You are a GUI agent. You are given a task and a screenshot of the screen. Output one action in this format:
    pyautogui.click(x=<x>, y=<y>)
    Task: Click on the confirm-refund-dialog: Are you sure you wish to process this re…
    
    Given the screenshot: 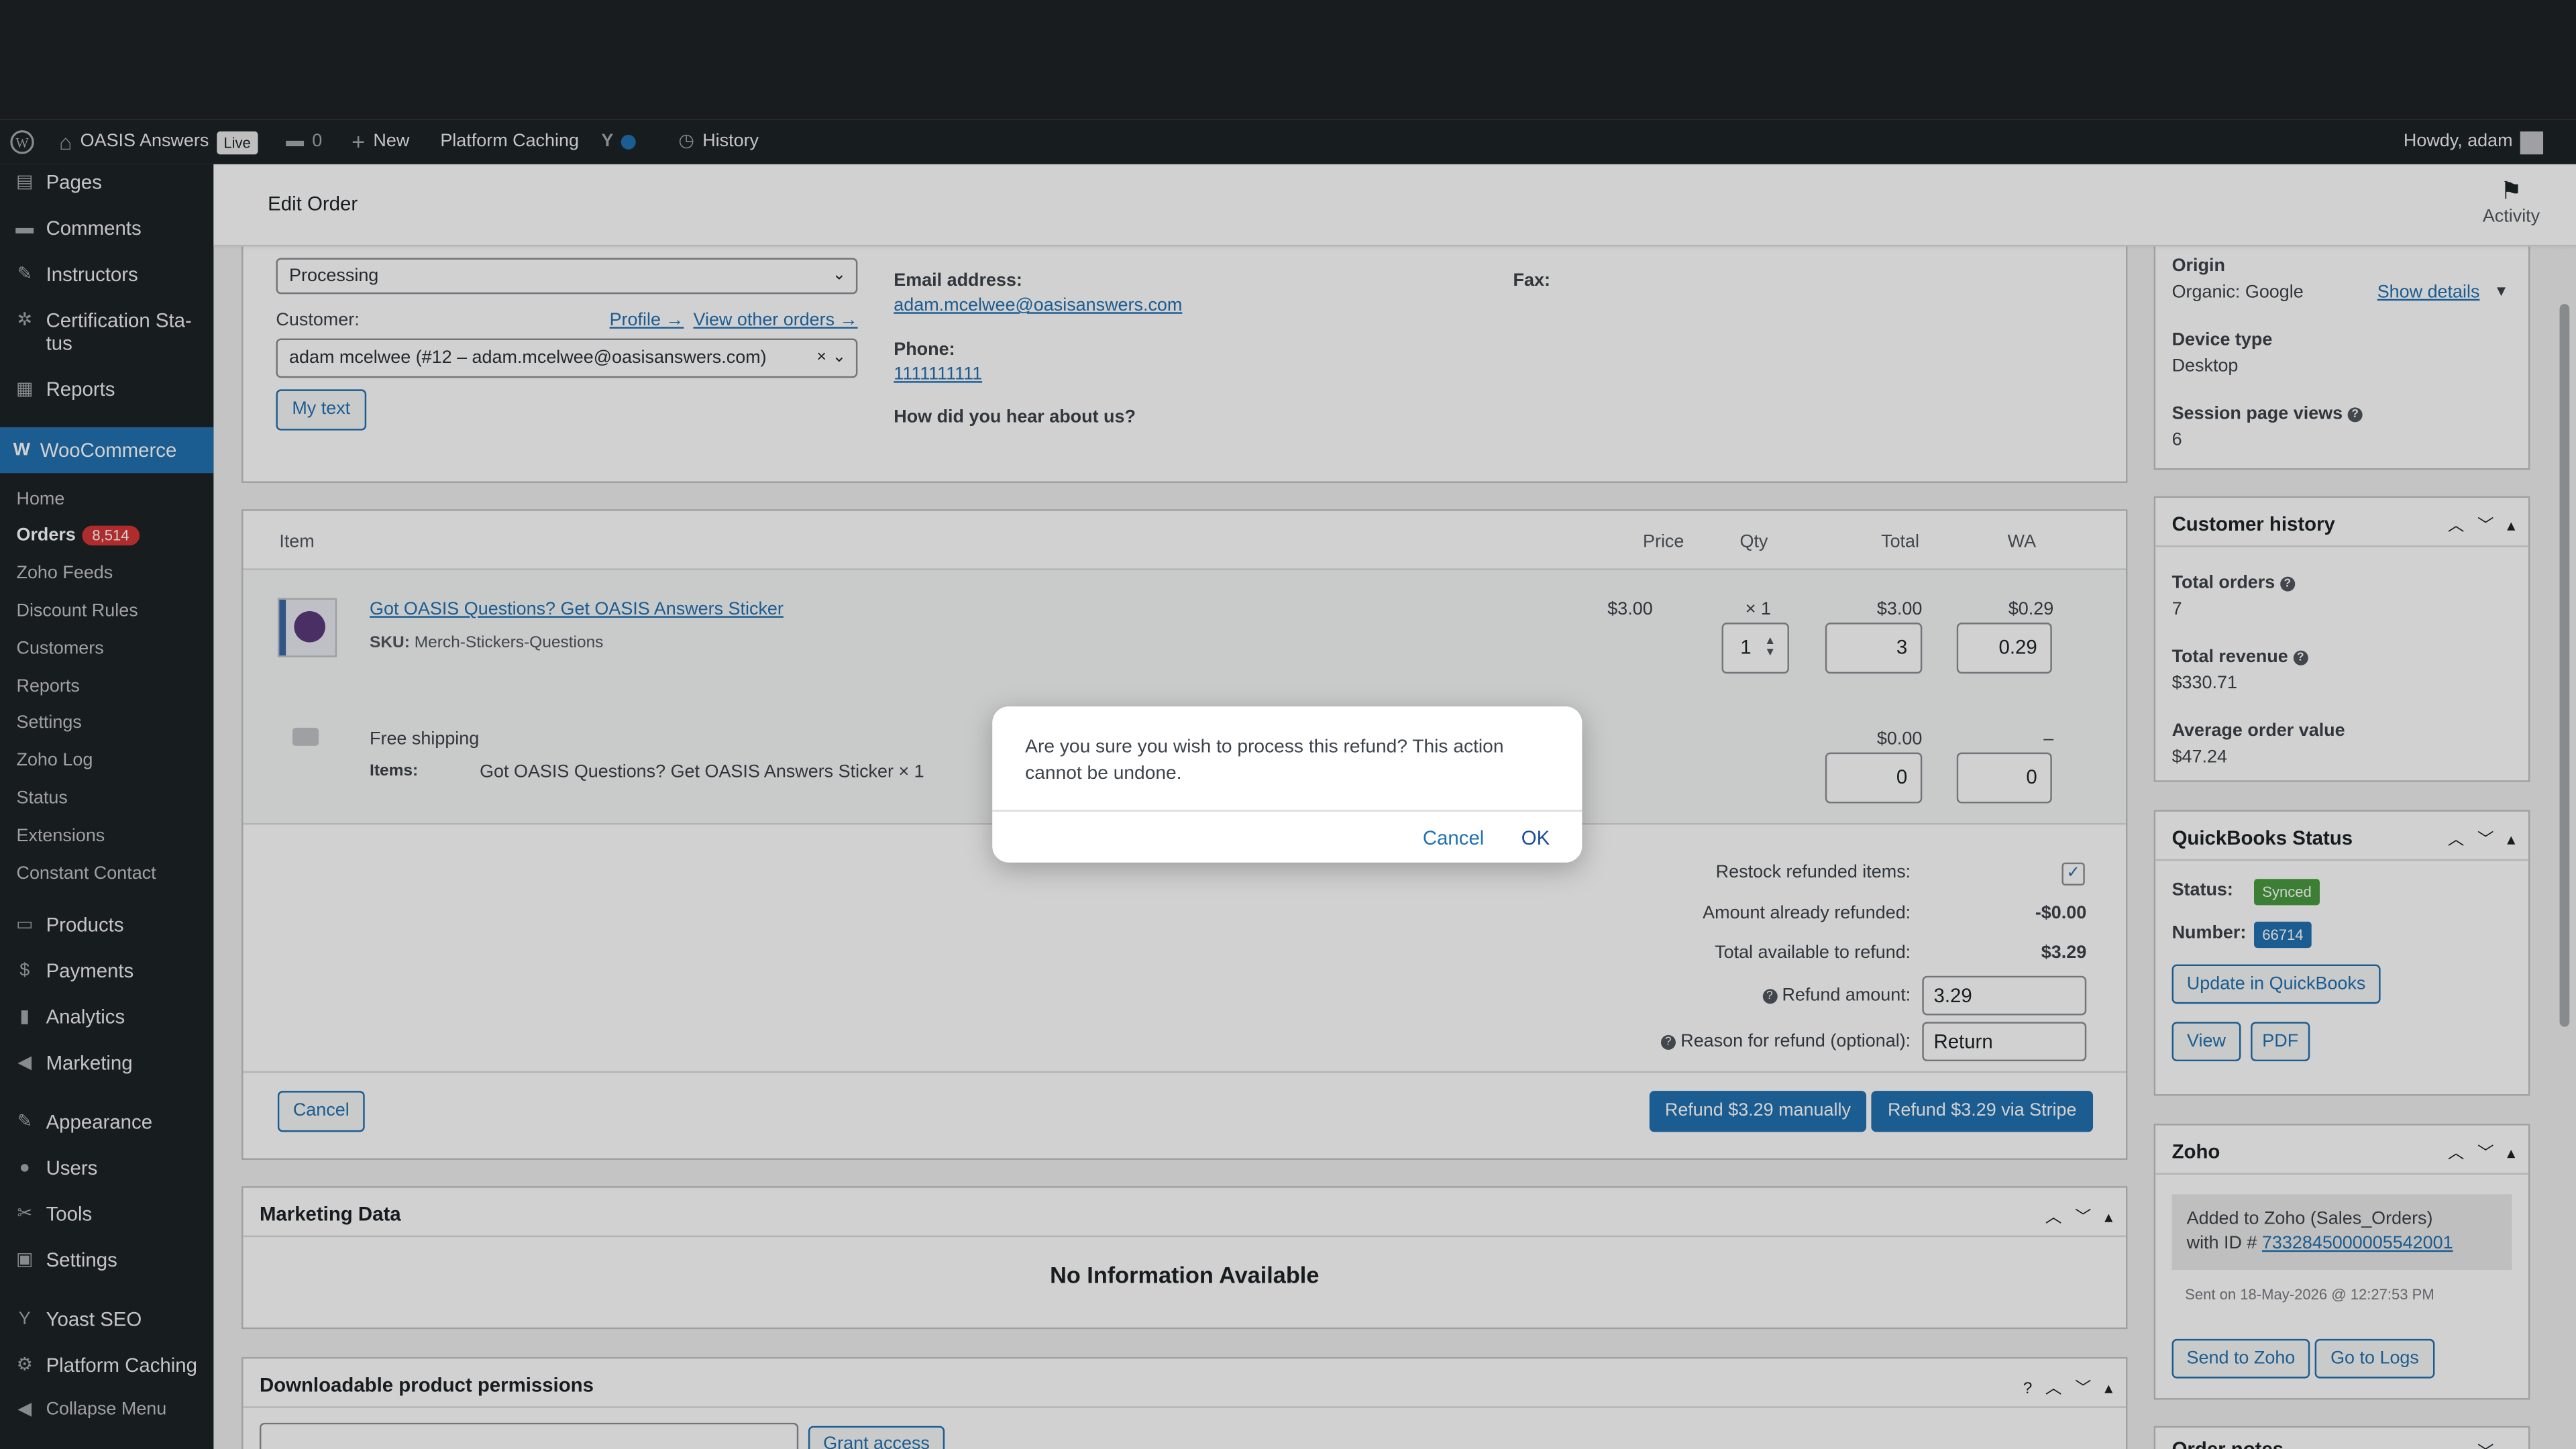 What is the action you would take?
    pyautogui.click(x=1287, y=784)
    